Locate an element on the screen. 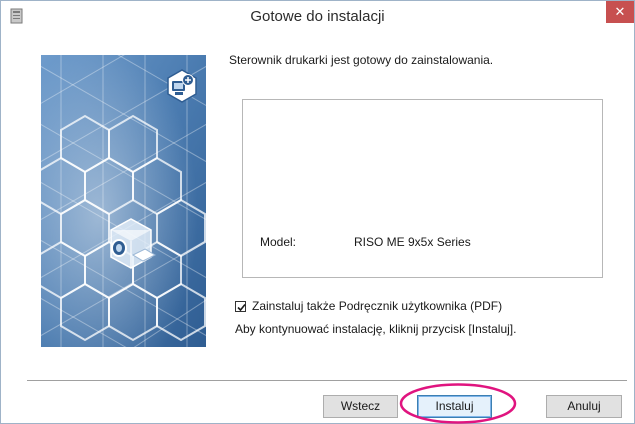 This screenshot has height=424, width=635. close-icon: ✕ is located at coordinates (620, 11).